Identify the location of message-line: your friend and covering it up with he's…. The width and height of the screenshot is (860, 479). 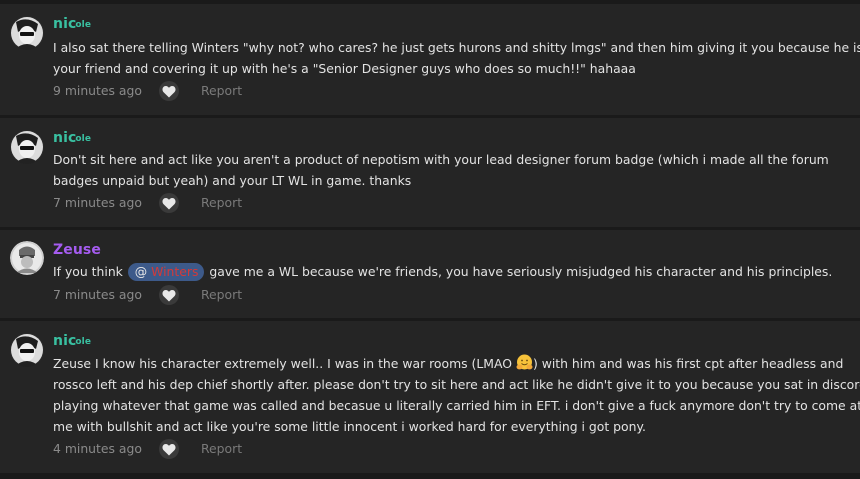
(344, 68).